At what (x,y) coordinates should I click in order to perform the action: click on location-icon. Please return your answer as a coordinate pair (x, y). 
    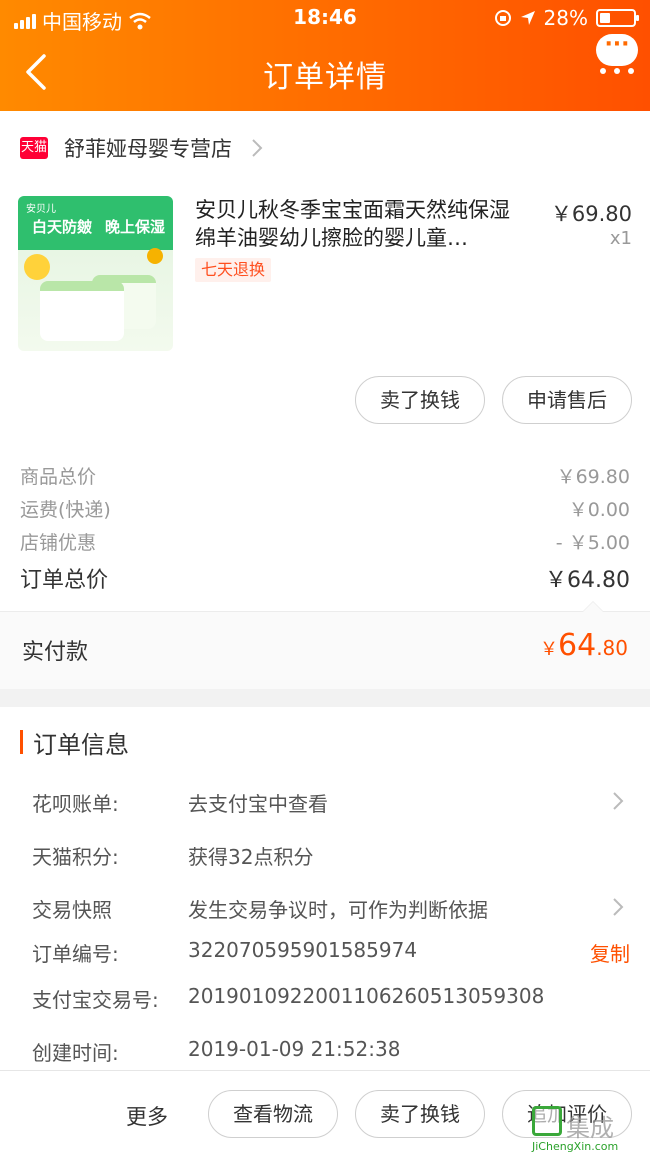
    Looking at the image, I should click on (527, 18).